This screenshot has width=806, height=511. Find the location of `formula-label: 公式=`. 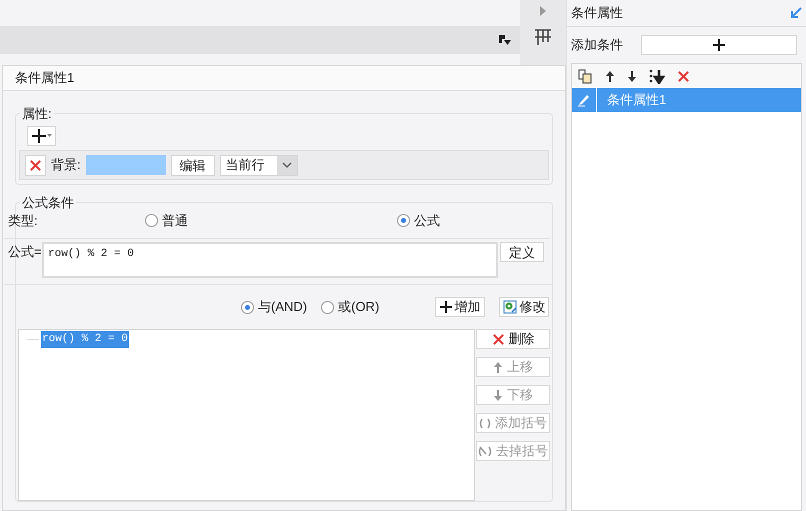

formula-label: 公式= is located at coordinates (24, 252).